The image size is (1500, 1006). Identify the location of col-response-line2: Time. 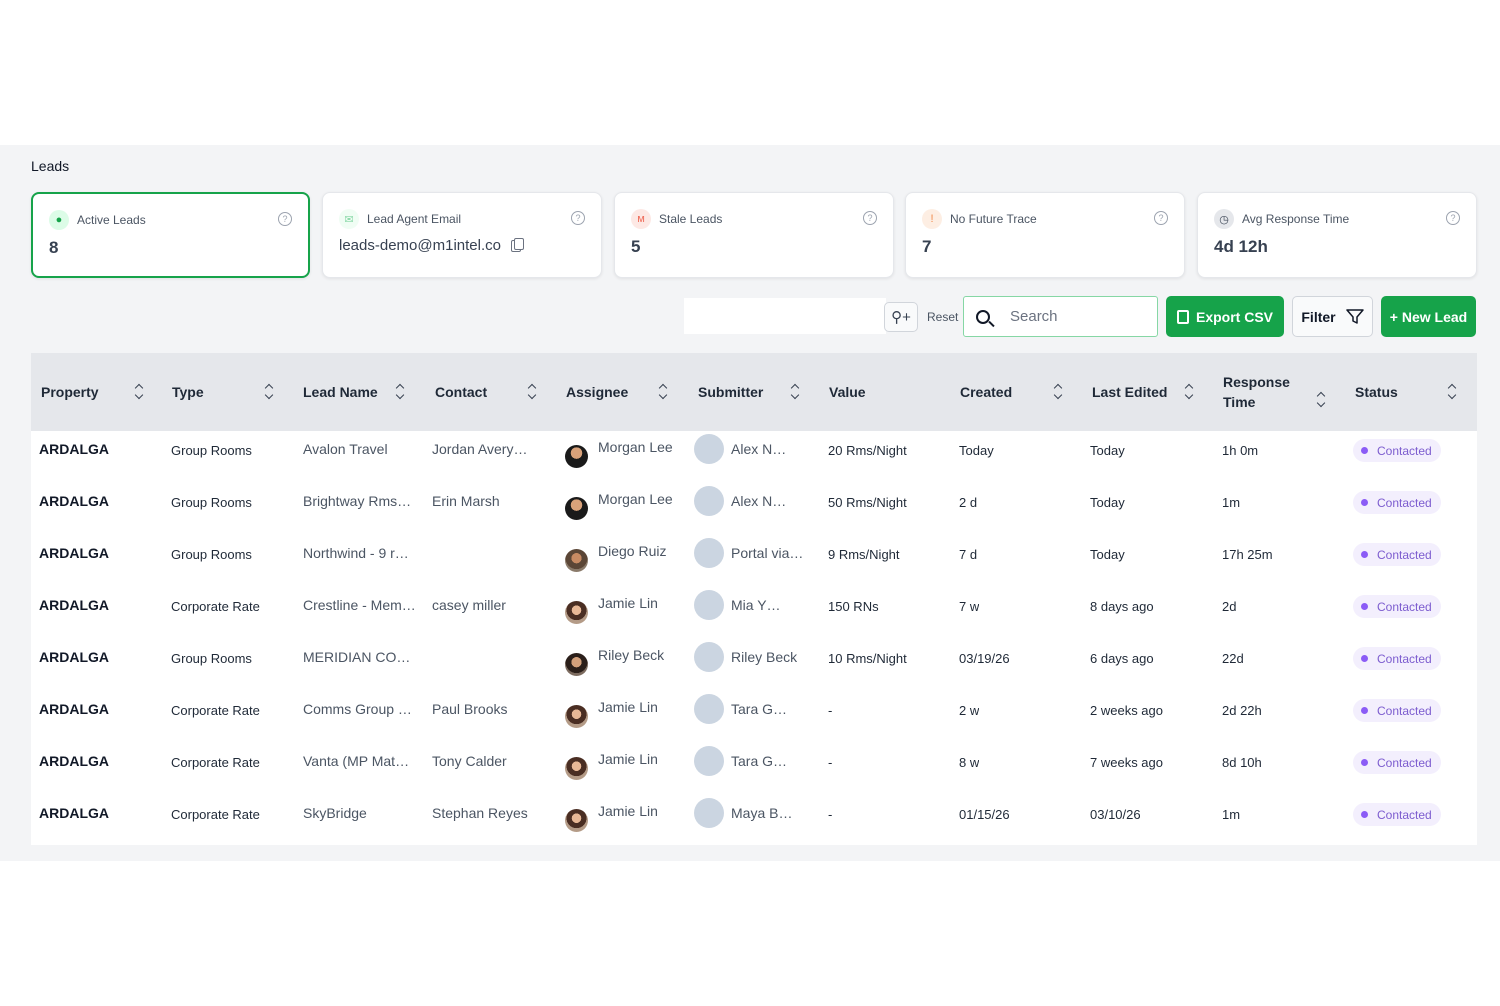
(1239, 402).